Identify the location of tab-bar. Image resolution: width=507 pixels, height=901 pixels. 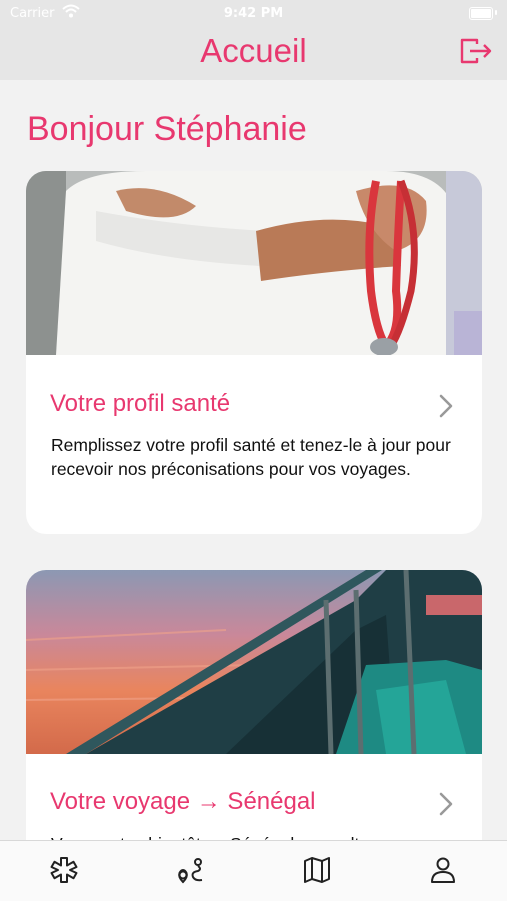
(253, 870).